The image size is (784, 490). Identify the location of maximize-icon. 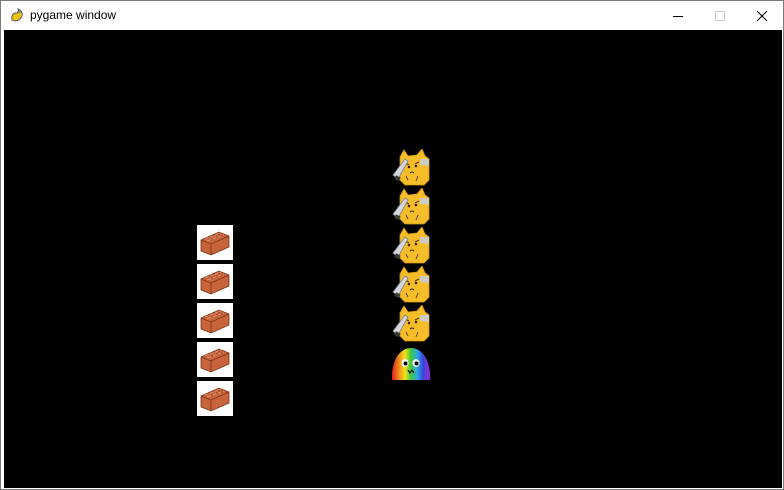
(720, 15).